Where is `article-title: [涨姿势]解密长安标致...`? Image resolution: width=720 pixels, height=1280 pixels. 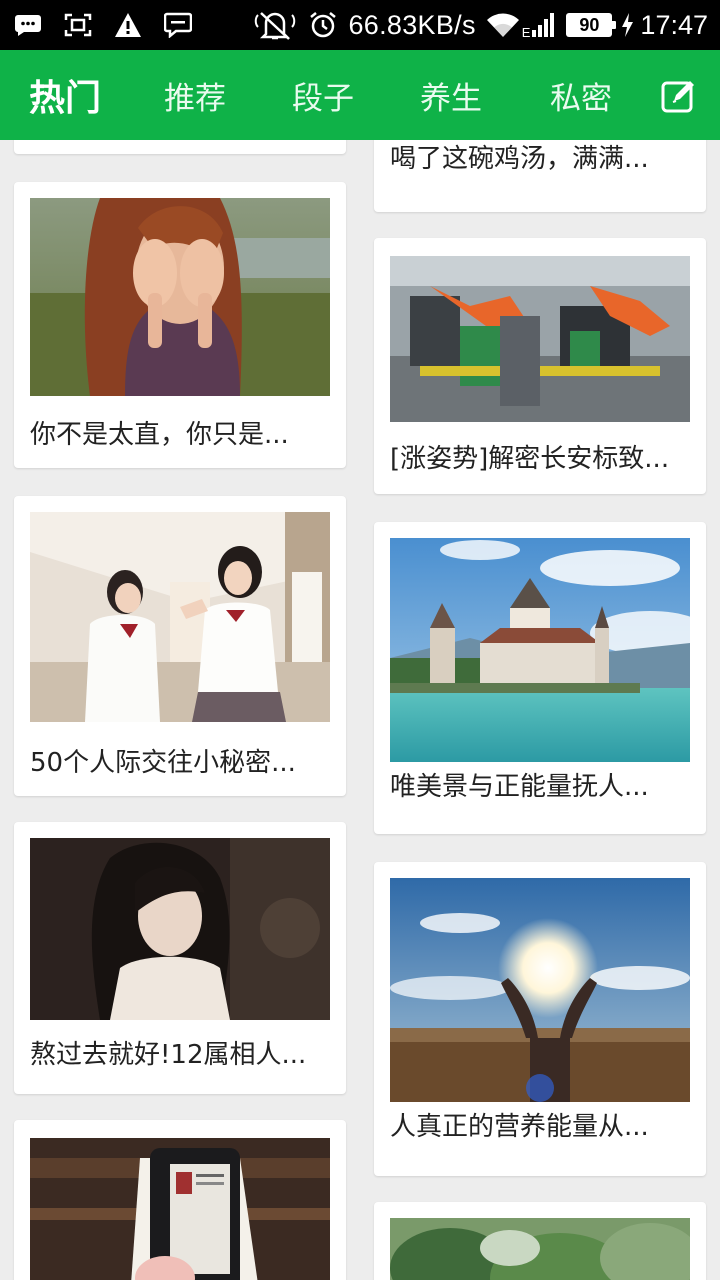
article-title: [涨姿势]解密长安标致... is located at coordinates (530, 459).